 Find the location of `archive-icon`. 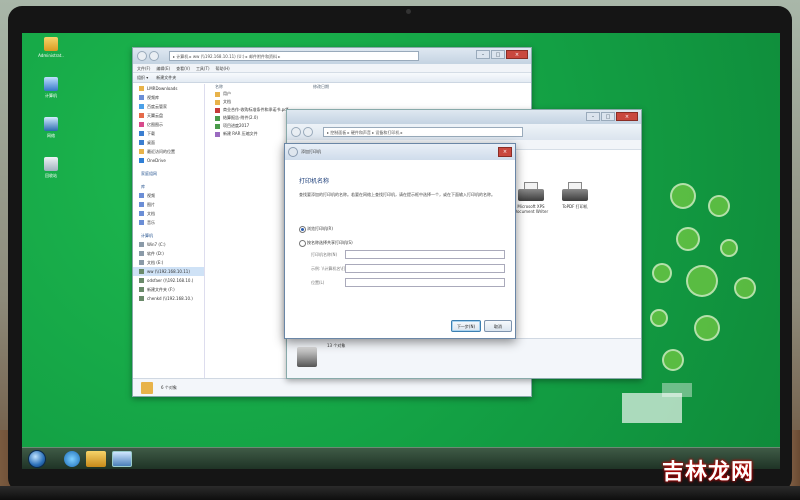

archive-icon is located at coordinates (217, 134).